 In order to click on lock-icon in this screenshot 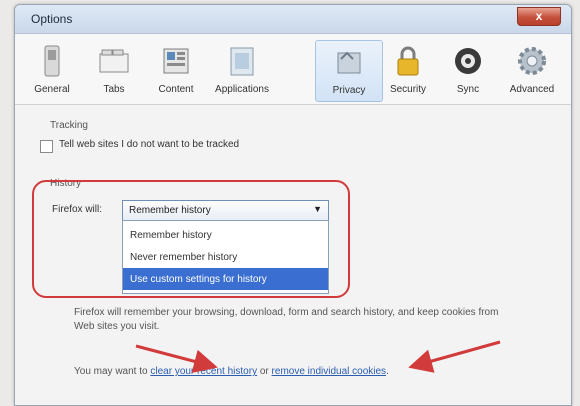, I will do `click(408, 61)`.